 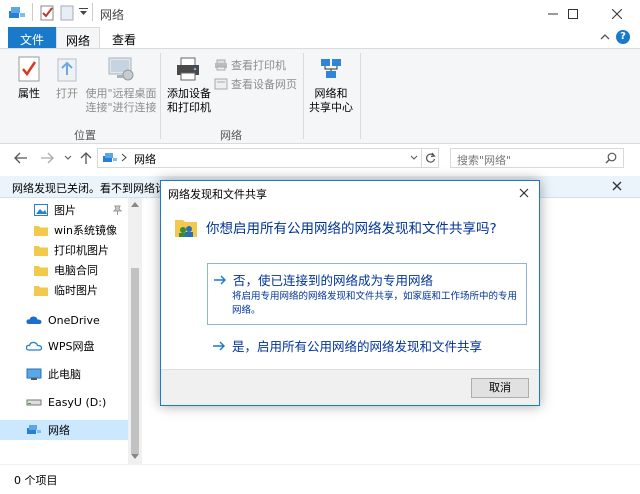 What do you see at coordinates (573, 13) in the screenshot?
I see `maximize-button` at bounding box center [573, 13].